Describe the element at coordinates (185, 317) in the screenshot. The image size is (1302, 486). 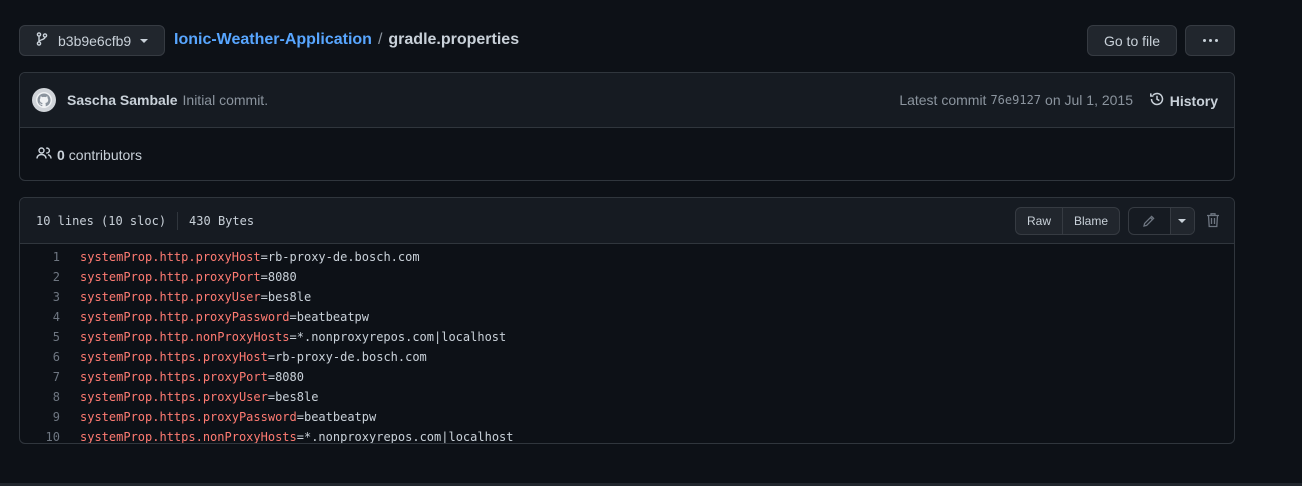
I see `property-key: systemProp.http.proxyPassword` at that location.